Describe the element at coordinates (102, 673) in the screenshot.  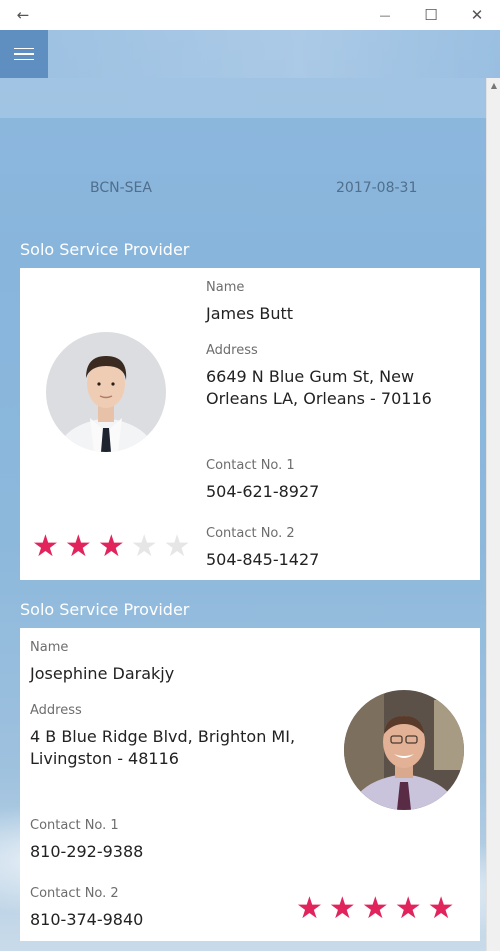
I see `provider-name: Josephine Darakjy` at that location.